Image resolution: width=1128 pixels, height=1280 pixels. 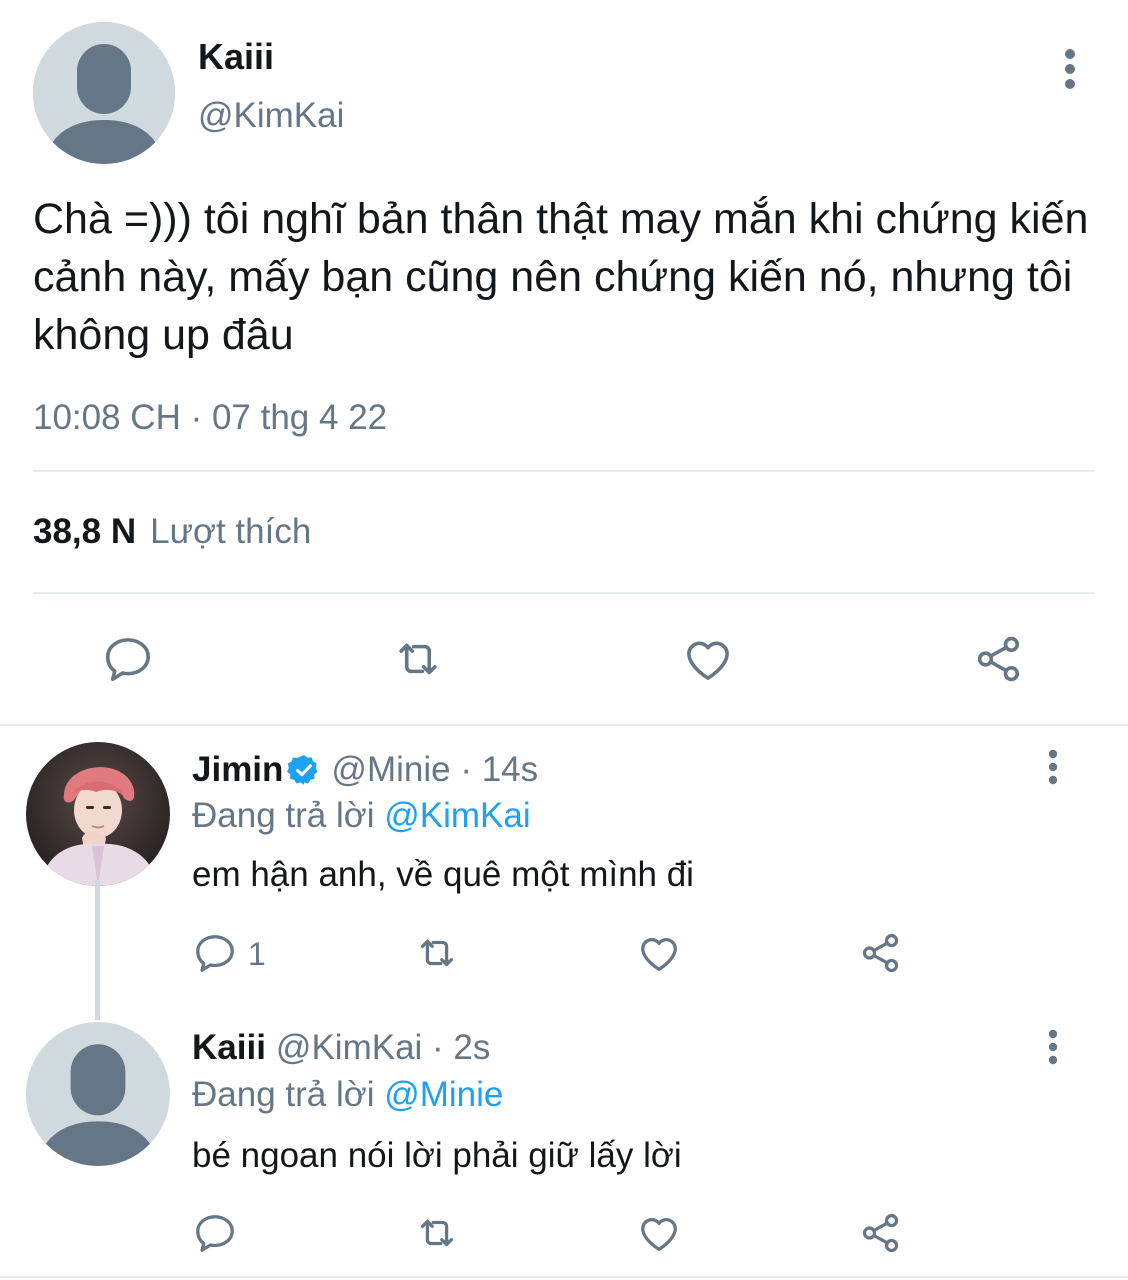 I want to click on main-author-name: Kaiii, so click(x=236, y=57).